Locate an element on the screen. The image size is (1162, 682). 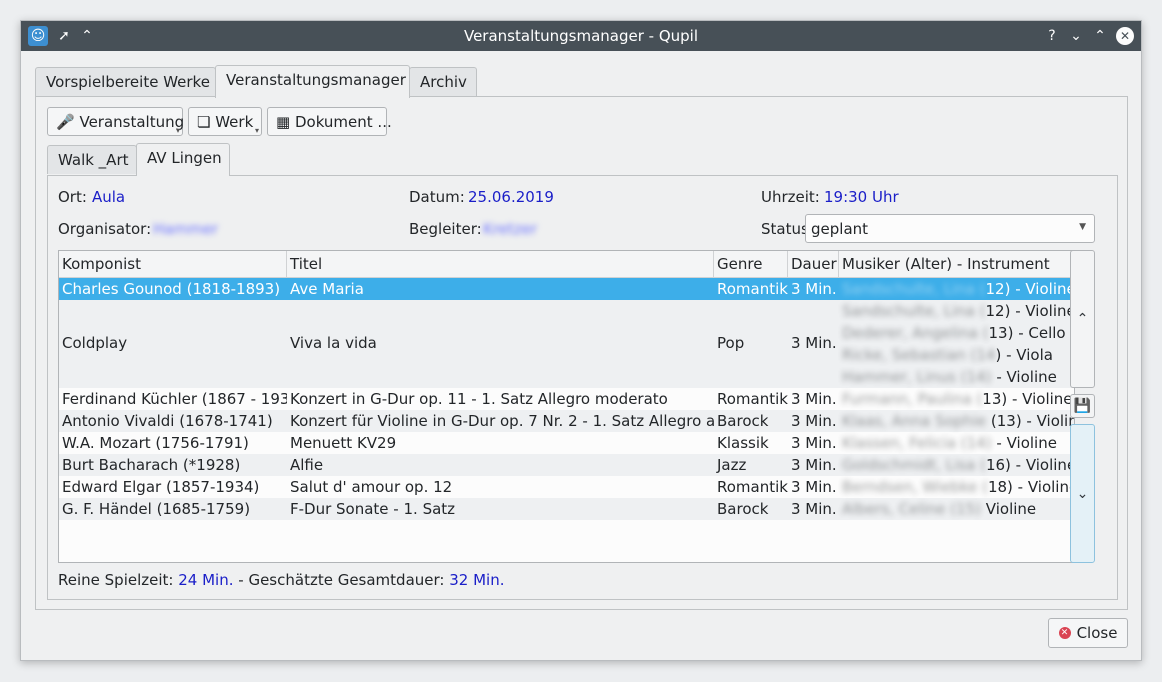
gesamtdauer-label: Geschätzte Gesamtdauer: is located at coordinates (346, 580).